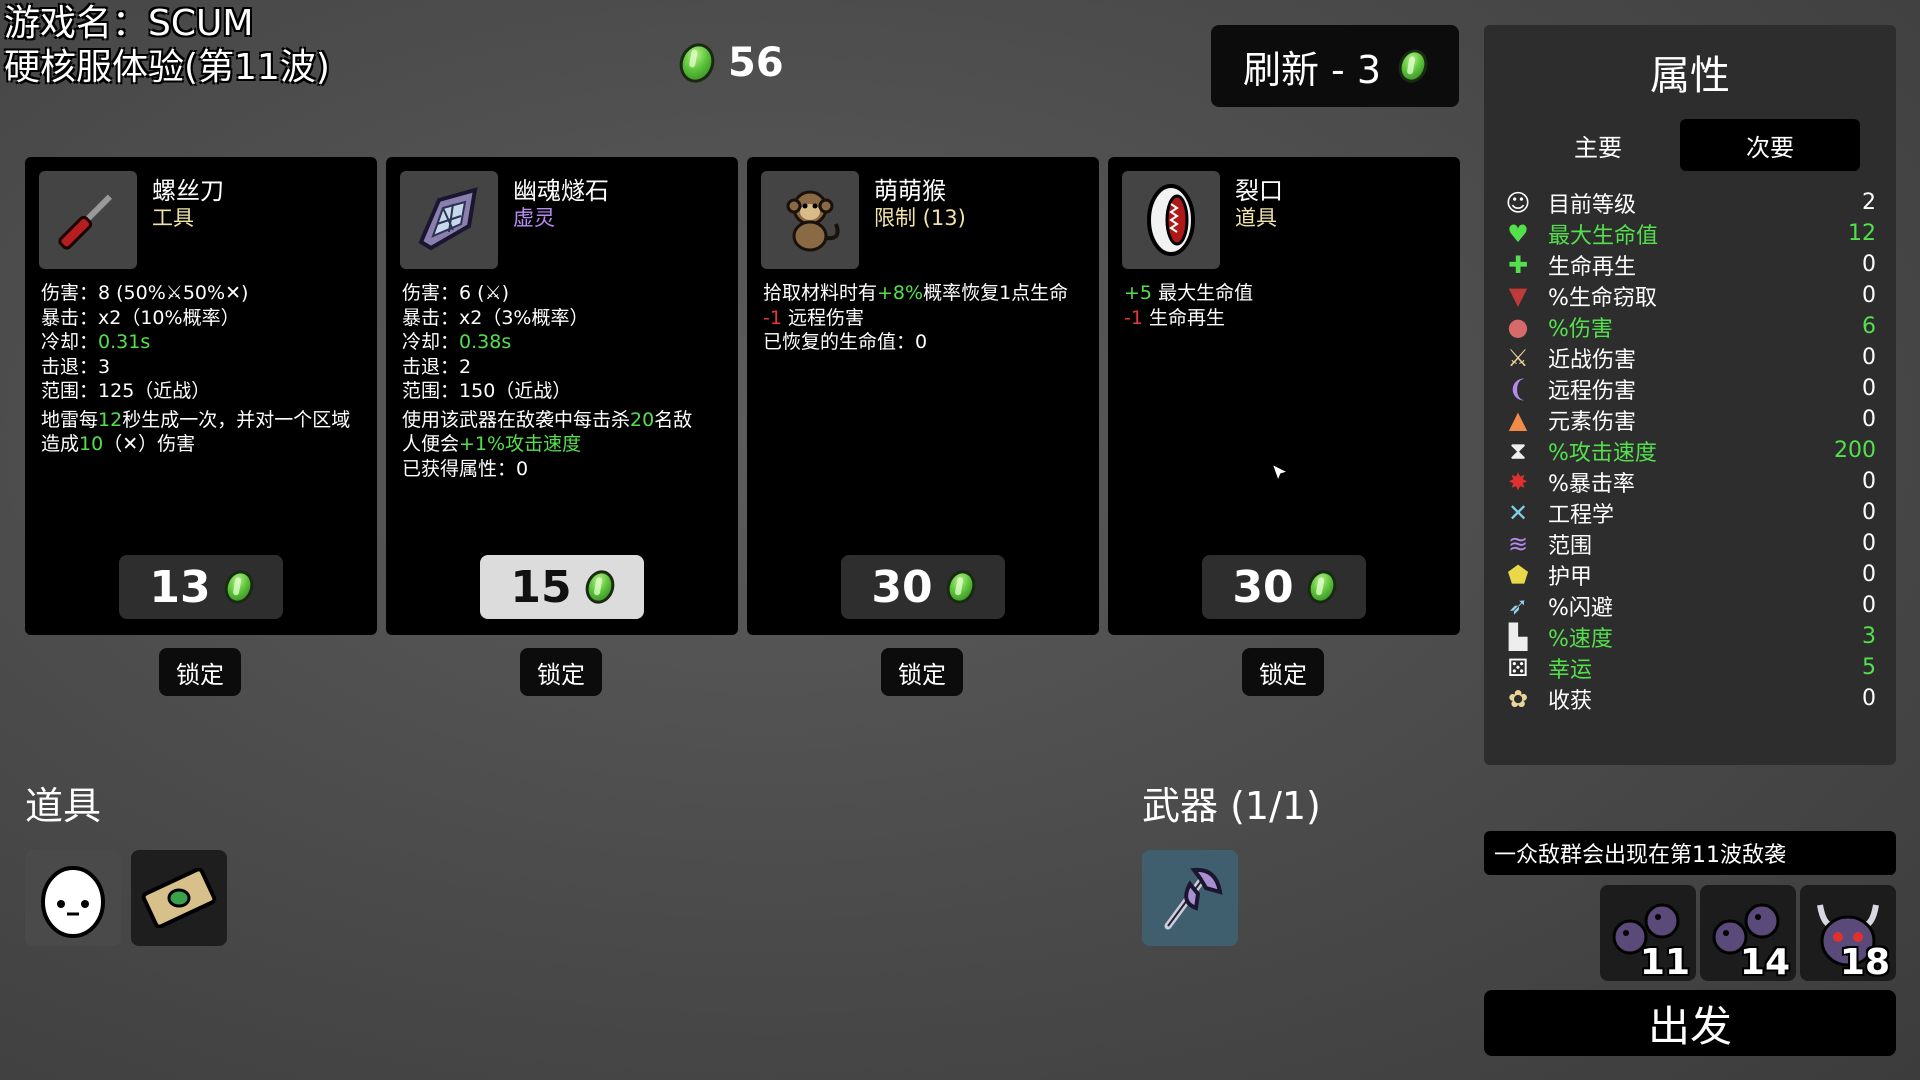  Describe the element at coordinates (257, 67) in the screenshot. I see `overlay-wave: (第11波)` at that location.